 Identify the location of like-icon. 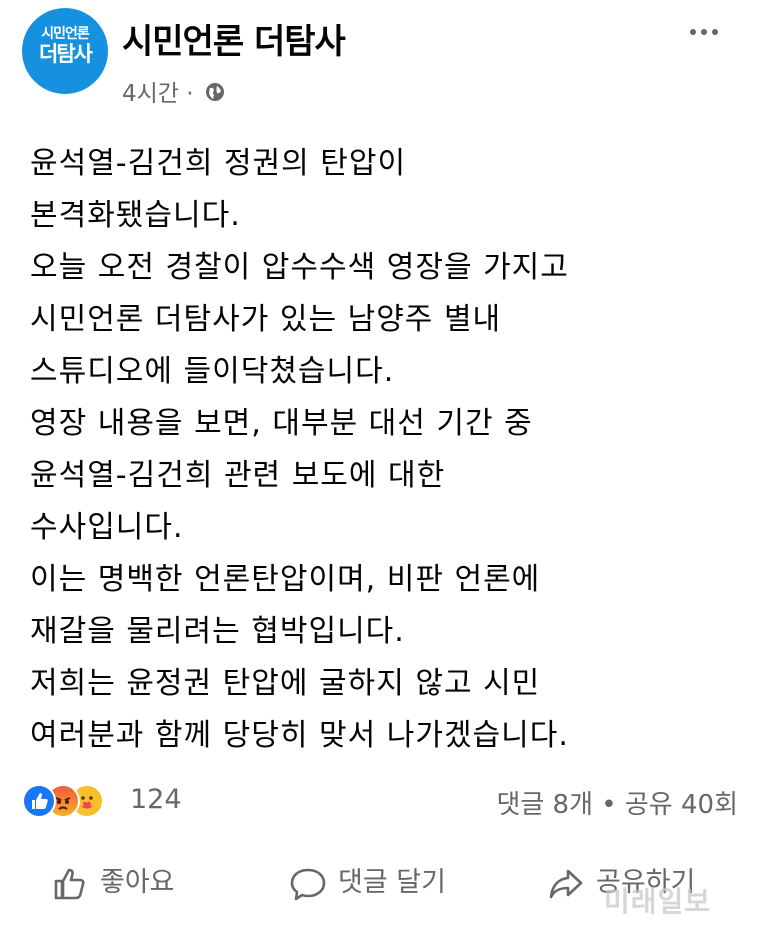
(39, 801).